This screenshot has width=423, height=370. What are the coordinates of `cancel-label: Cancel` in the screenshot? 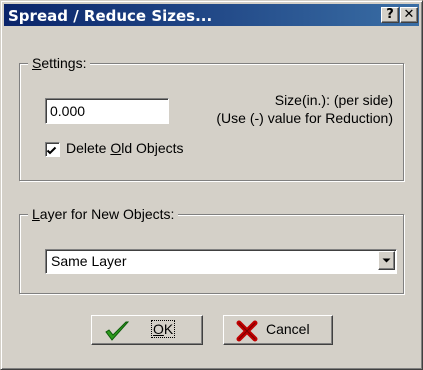 It's located at (288, 329).